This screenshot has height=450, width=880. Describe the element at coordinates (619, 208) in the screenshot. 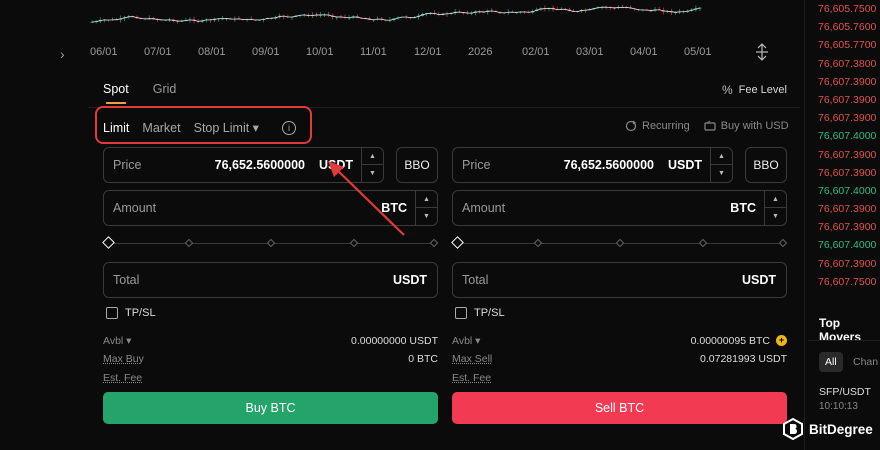

I see `sell-amount-field: Amount BTC ▲ ▼` at that location.